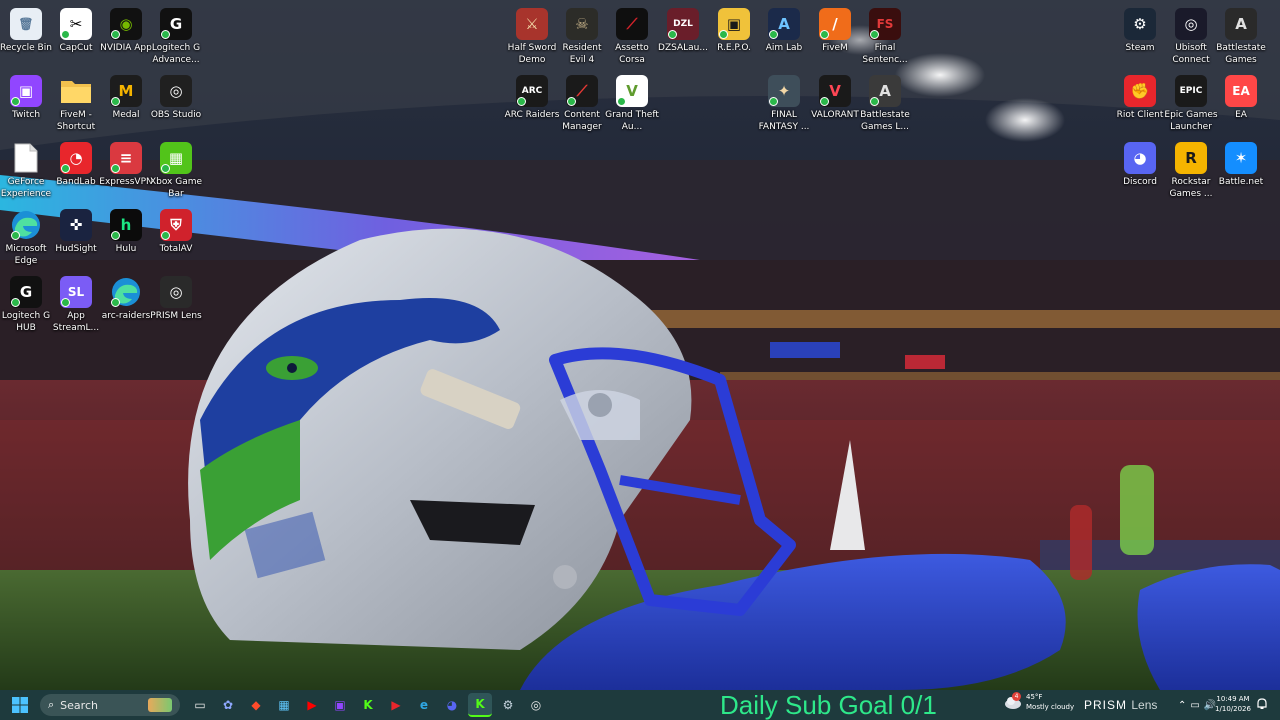  What do you see at coordinates (536, 705) in the screenshot?
I see `taskbar-app-button: ◎` at bounding box center [536, 705].